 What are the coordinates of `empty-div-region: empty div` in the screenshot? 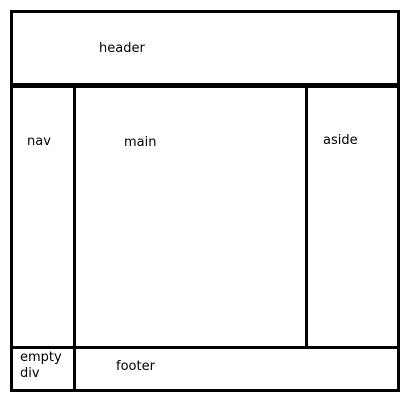 It's located at (43, 369).